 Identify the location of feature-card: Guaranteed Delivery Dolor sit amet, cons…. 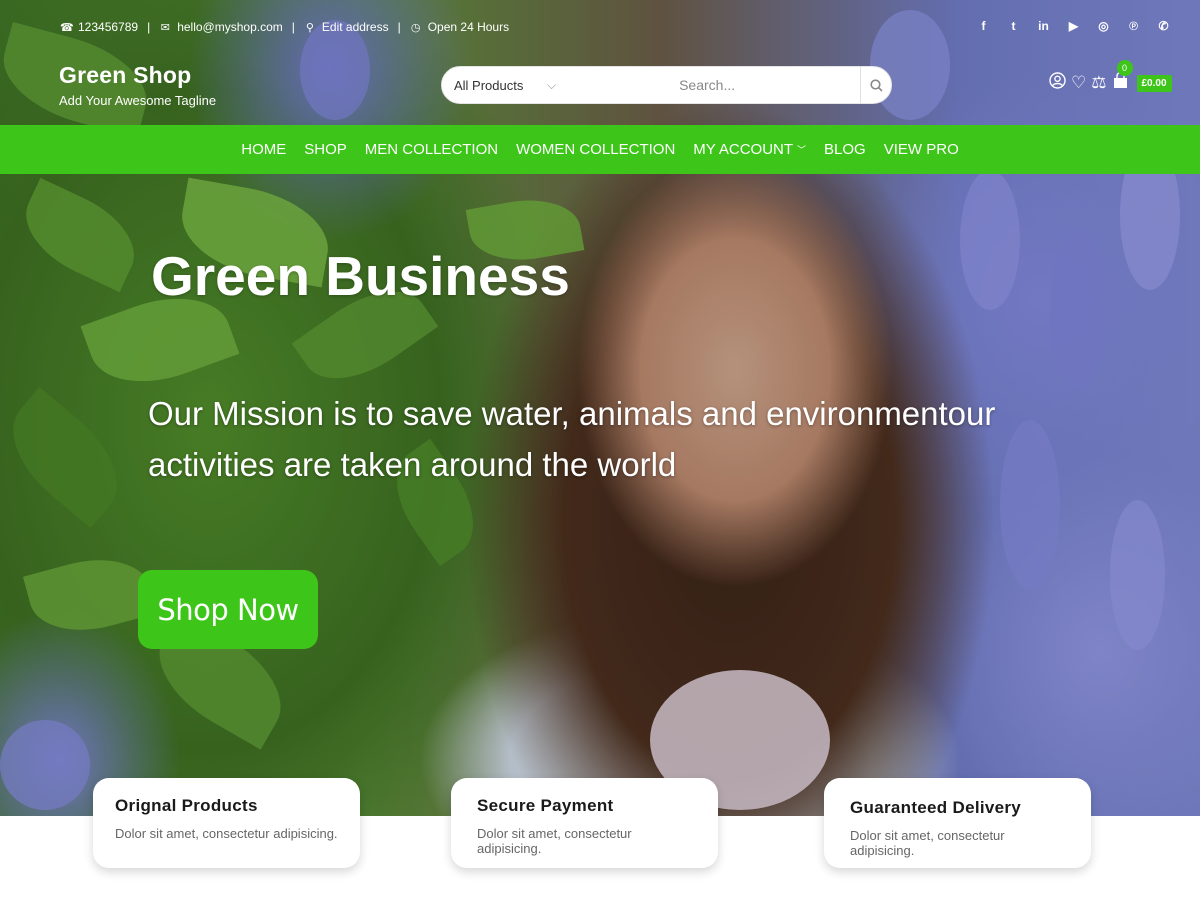
(957, 823).